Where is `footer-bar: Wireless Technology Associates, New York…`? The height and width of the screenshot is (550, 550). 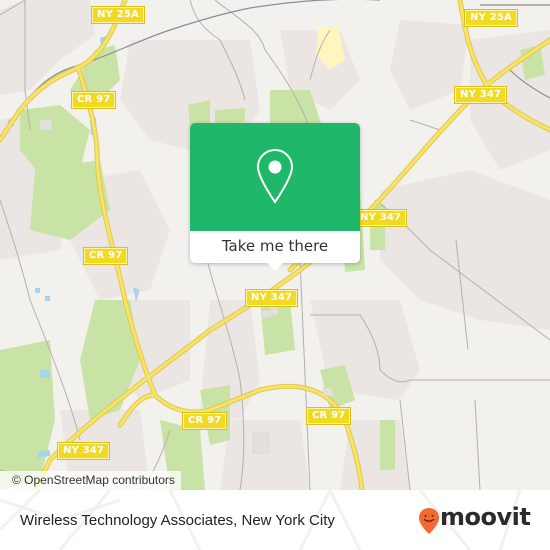 footer-bar: Wireless Technology Associates, New York… is located at coordinates (275, 520).